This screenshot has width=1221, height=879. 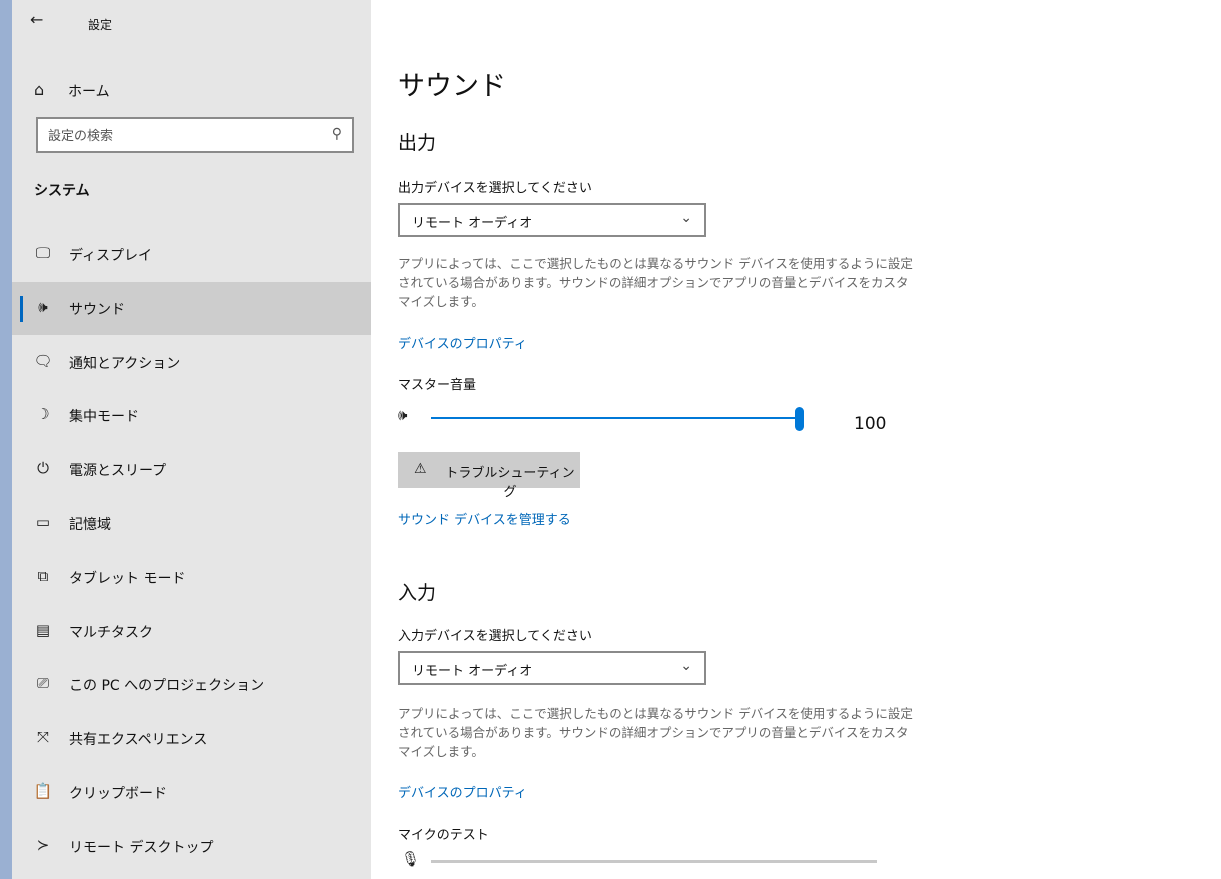 What do you see at coordinates (183, 136) in the screenshot?
I see `search-input` at bounding box center [183, 136].